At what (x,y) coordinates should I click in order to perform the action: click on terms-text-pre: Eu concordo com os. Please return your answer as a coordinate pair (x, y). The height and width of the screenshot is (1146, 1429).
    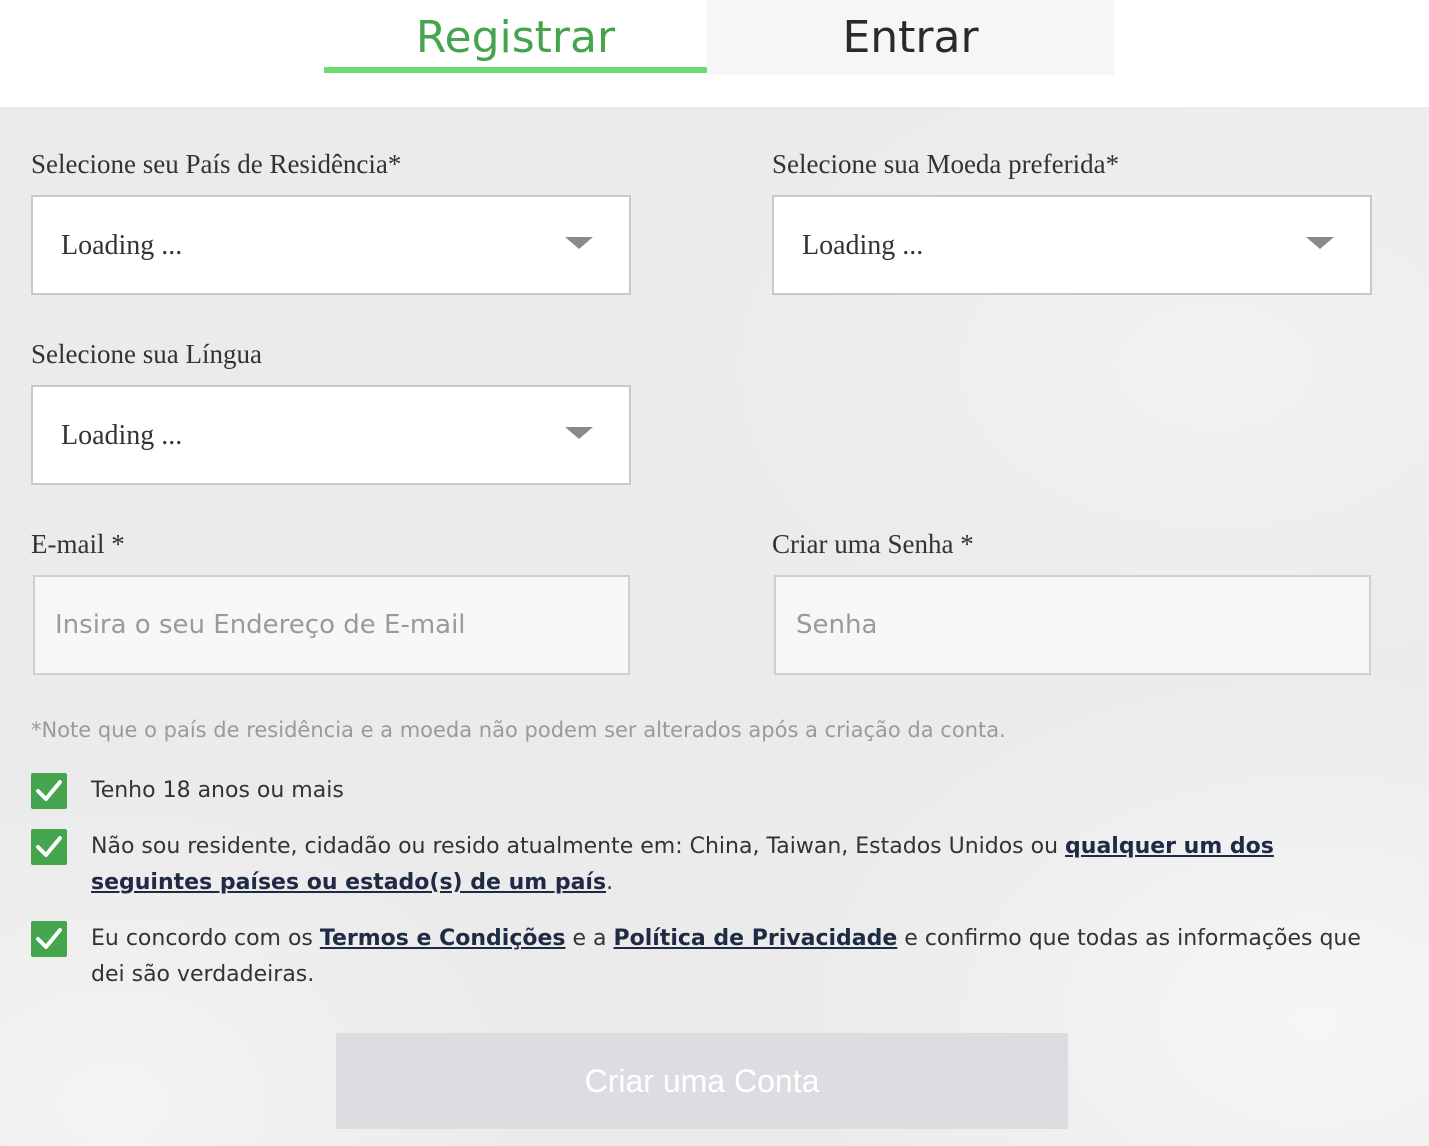
    Looking at the image, I should click on (205, 938).